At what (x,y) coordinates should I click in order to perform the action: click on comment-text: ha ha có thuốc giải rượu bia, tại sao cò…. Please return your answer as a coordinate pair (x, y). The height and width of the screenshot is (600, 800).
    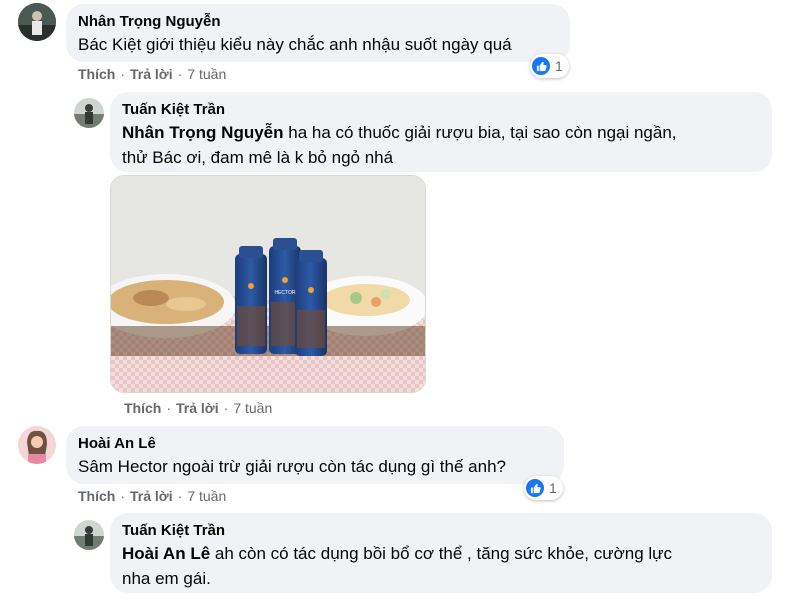
    Looking at the image, I should click on (482, 132).